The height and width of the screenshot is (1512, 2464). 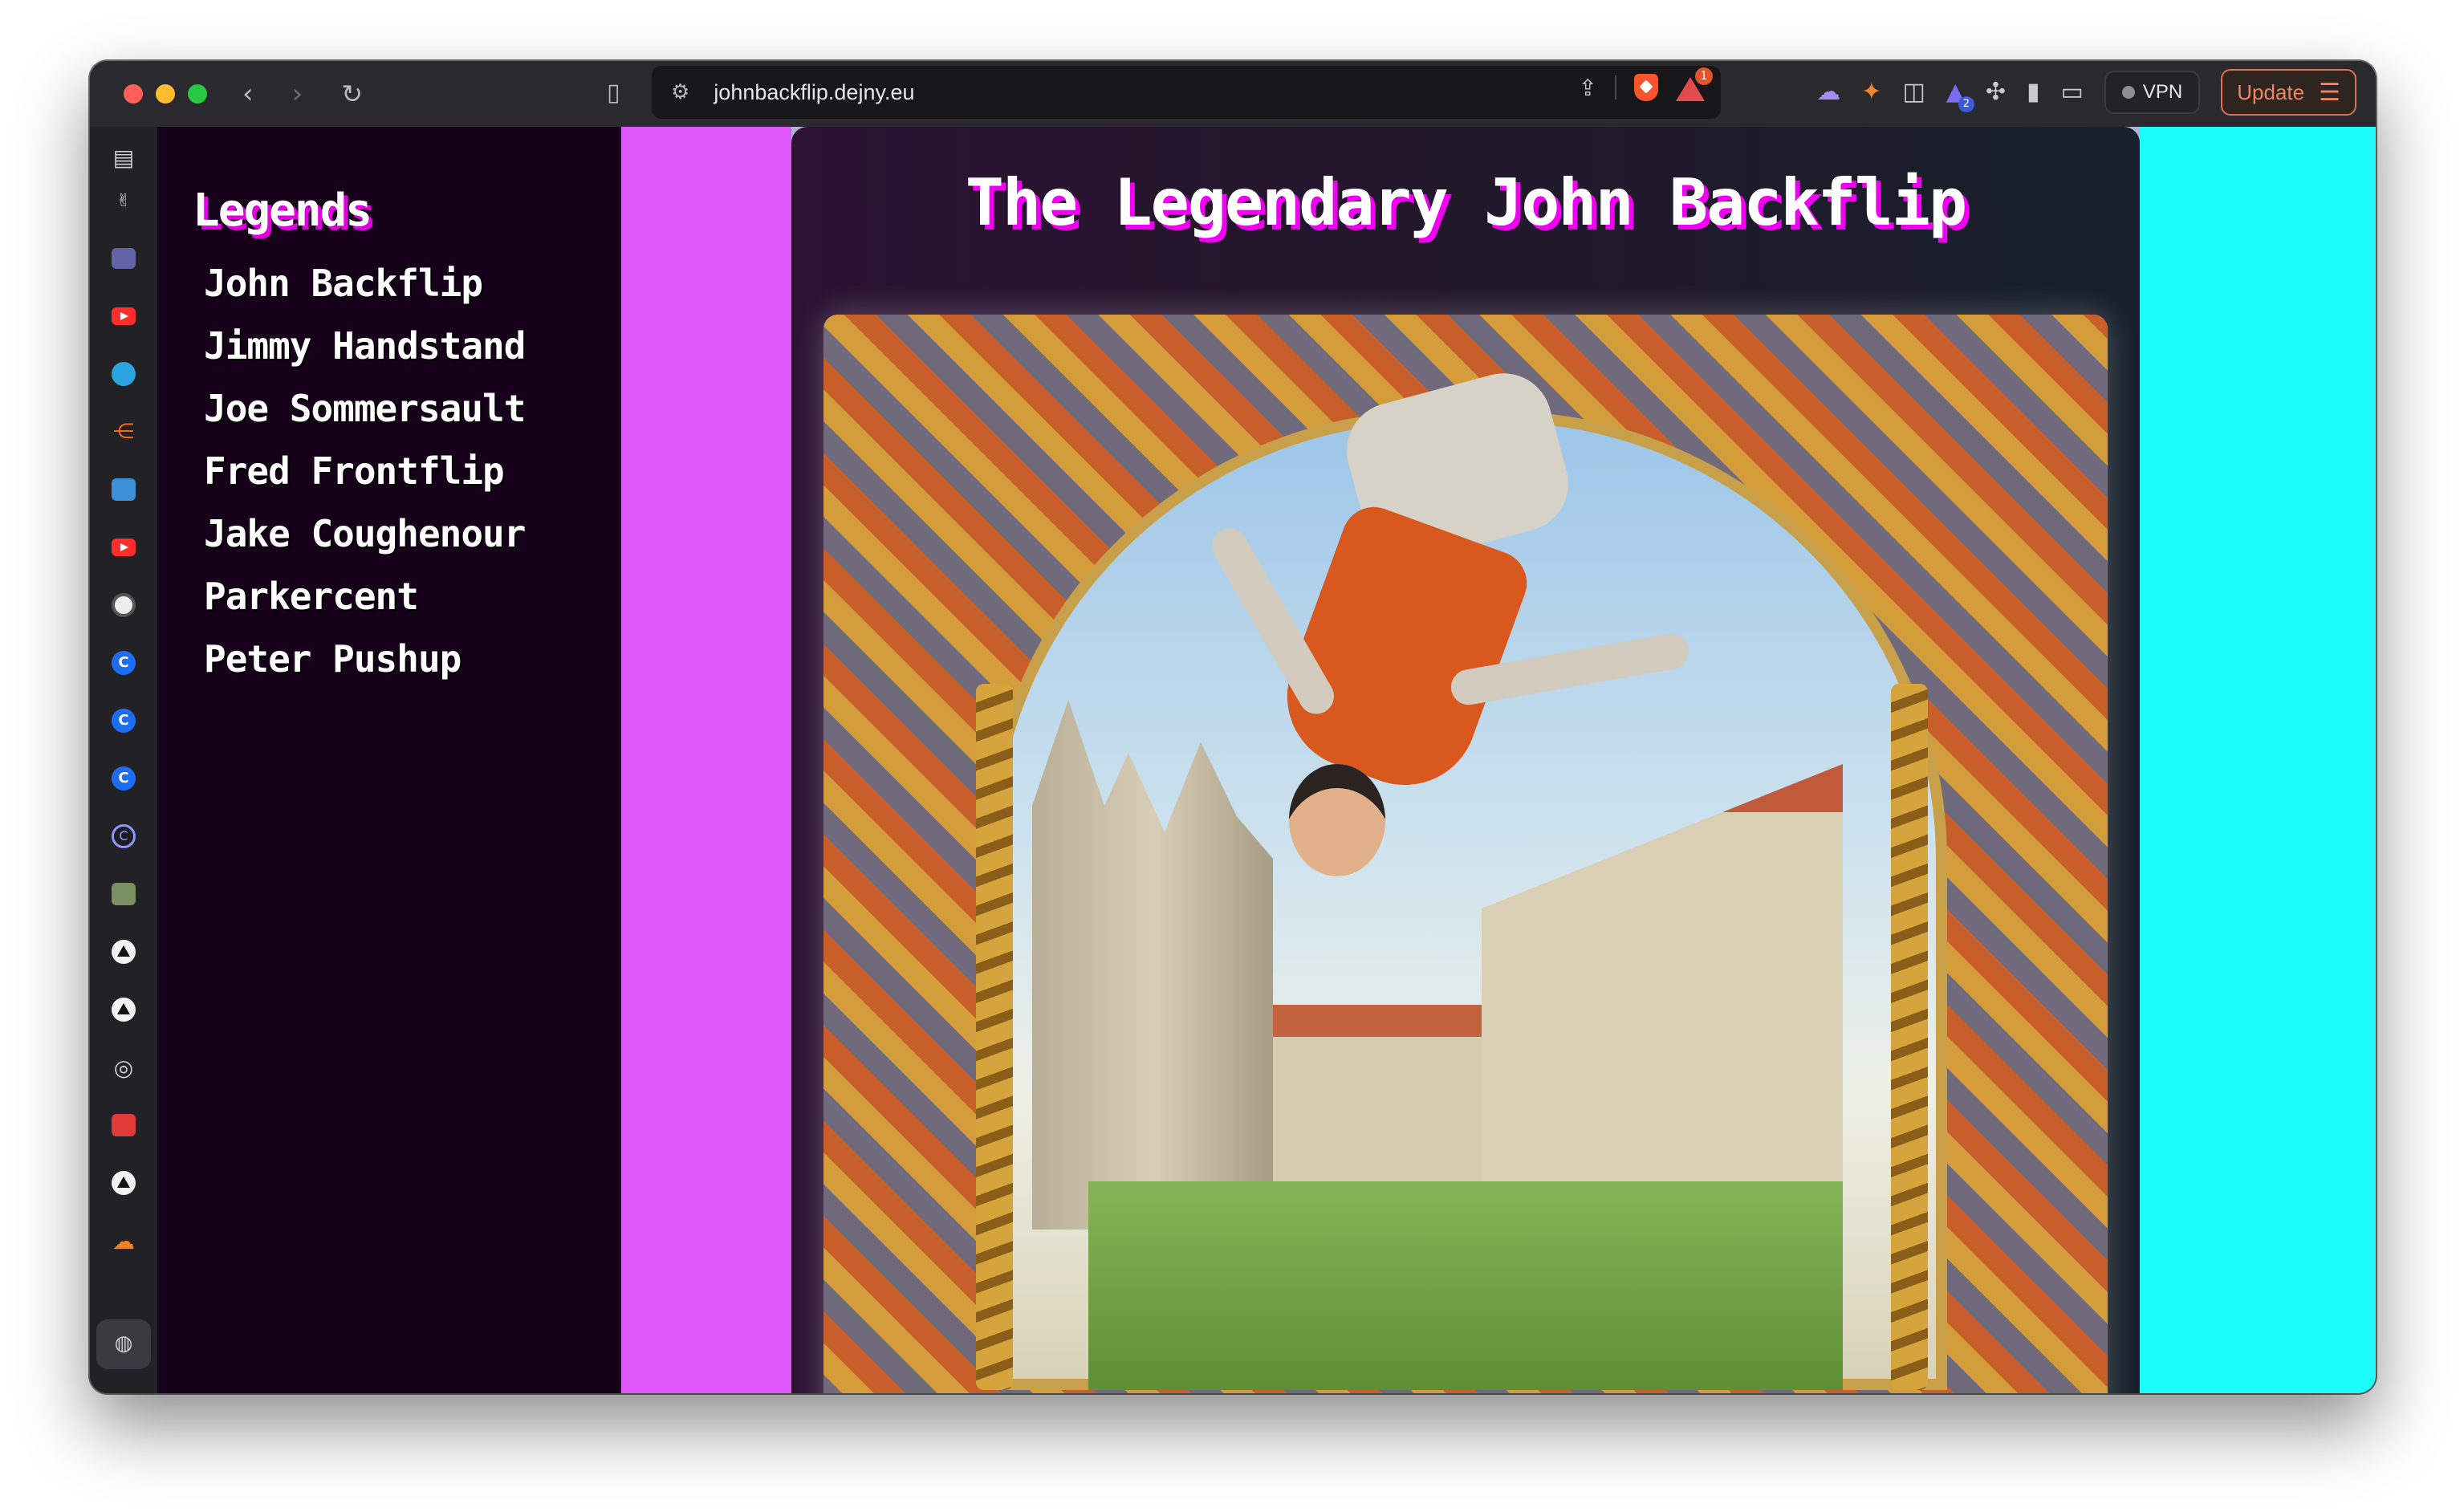 I want to click on courtyard-grass, so click(x=1465, y=1286).